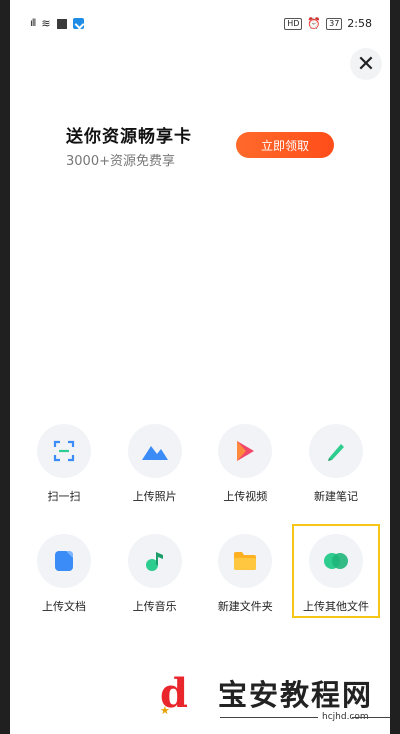  I want to click on close-button: ✕, so click(366, 64).